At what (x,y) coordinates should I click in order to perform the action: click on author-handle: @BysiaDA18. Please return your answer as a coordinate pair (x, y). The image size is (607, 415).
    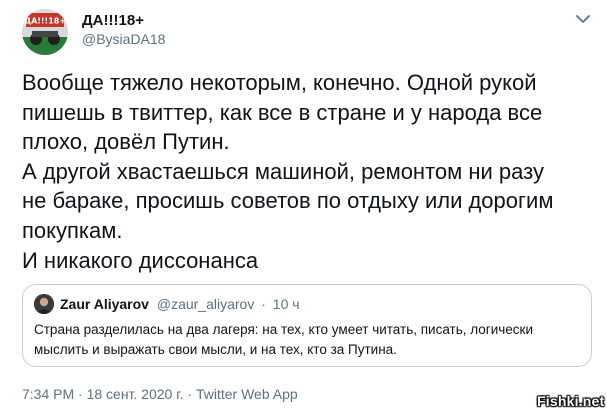
    Looking at the image, I should click on (123, 39).